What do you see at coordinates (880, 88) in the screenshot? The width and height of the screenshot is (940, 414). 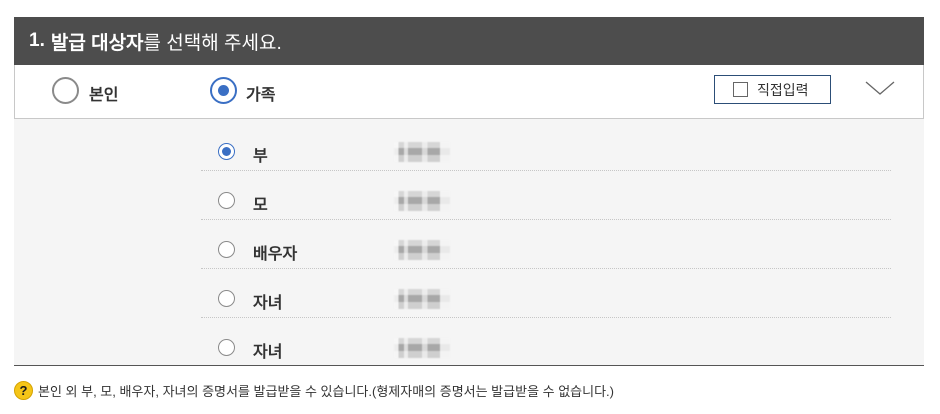 I see `chevron-down-icon` at bounding box center [880, 88].